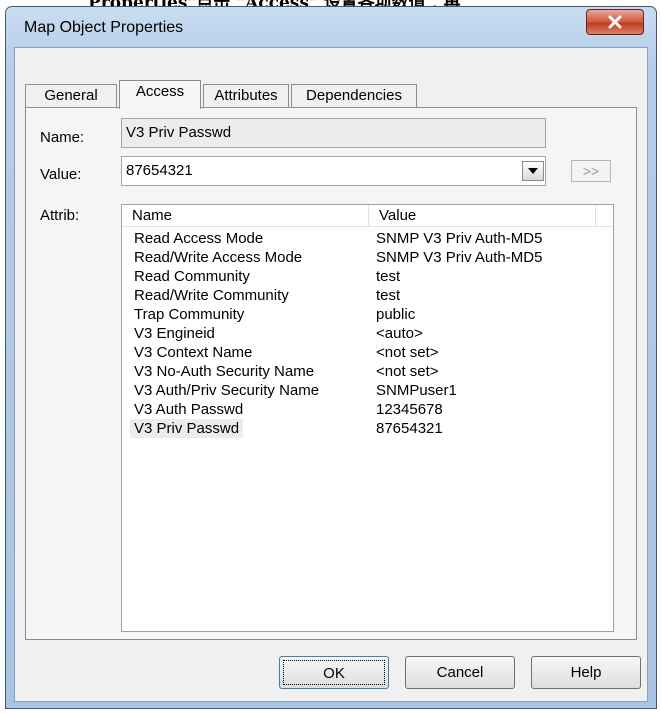  What do you see at coordinates (333, 133) in the screenshot?
I see `name-field: V3 Priv Passwd` at bounding box center [333, 133].